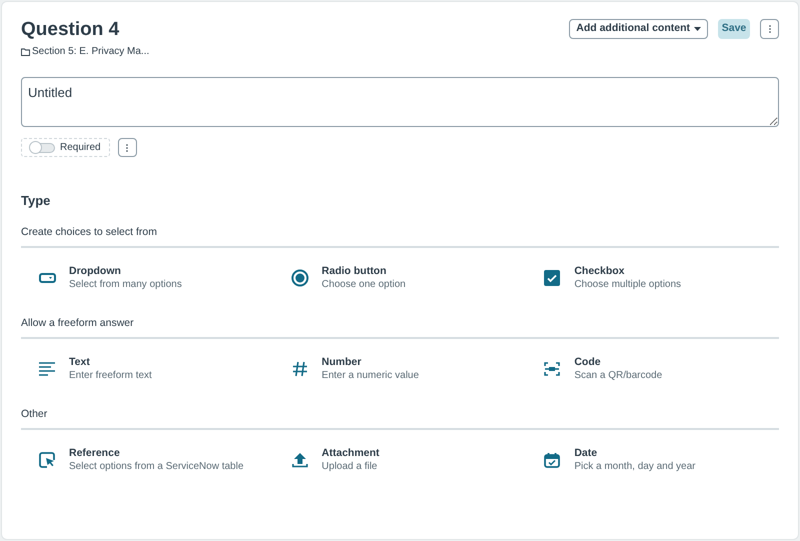 The width and height of the screenshot is (800, 541). I want to click on type-option: Radio button Choose one option, so click(400, 278).